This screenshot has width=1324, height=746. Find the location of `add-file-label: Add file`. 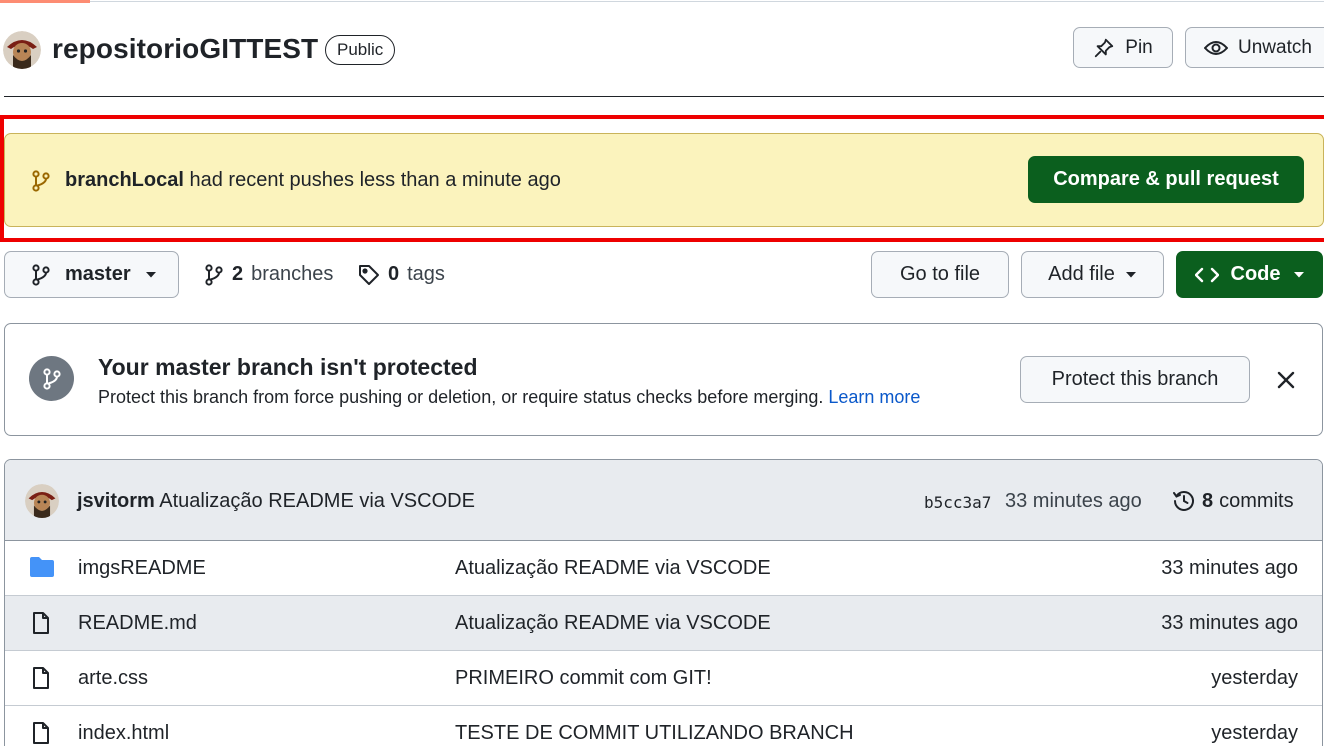

add-file-label: Add file is located at coordinates (1081, 274).